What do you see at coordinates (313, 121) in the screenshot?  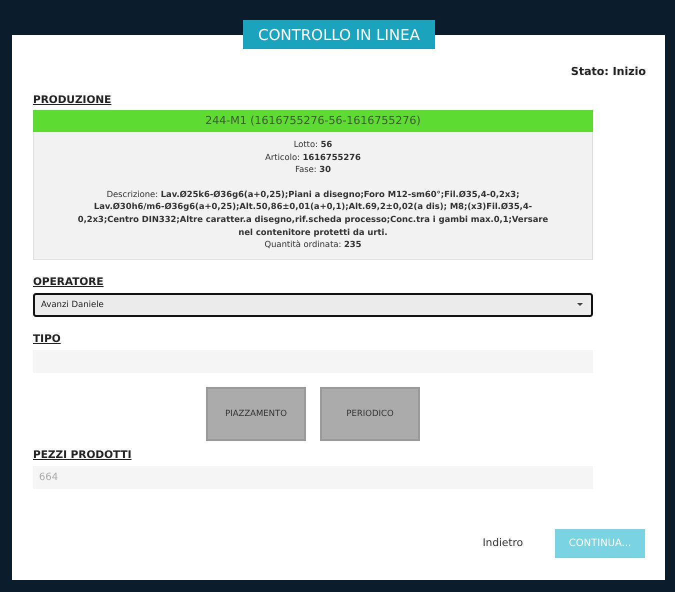 I see `production-header: 244-M1 (1616755276-56-1616755276)` at bounding box center [313, 121].